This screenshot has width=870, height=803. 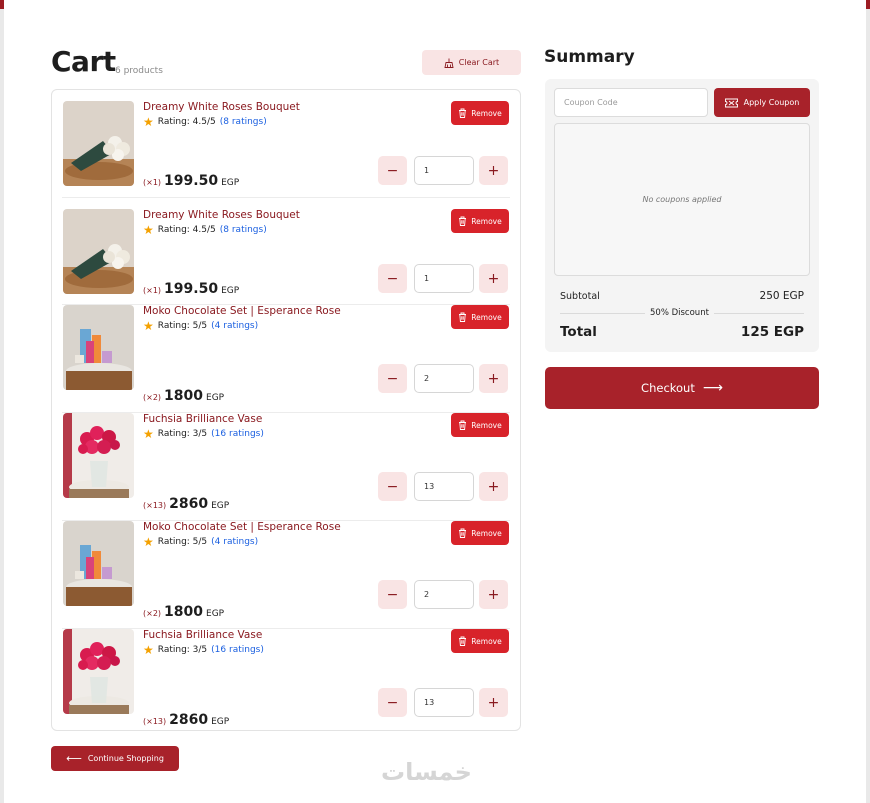 What do you see at coordinates (682, 199) in the screenshot?
I see `applied-coupons-box: No coupons applied` at bounding box center [682, 199].